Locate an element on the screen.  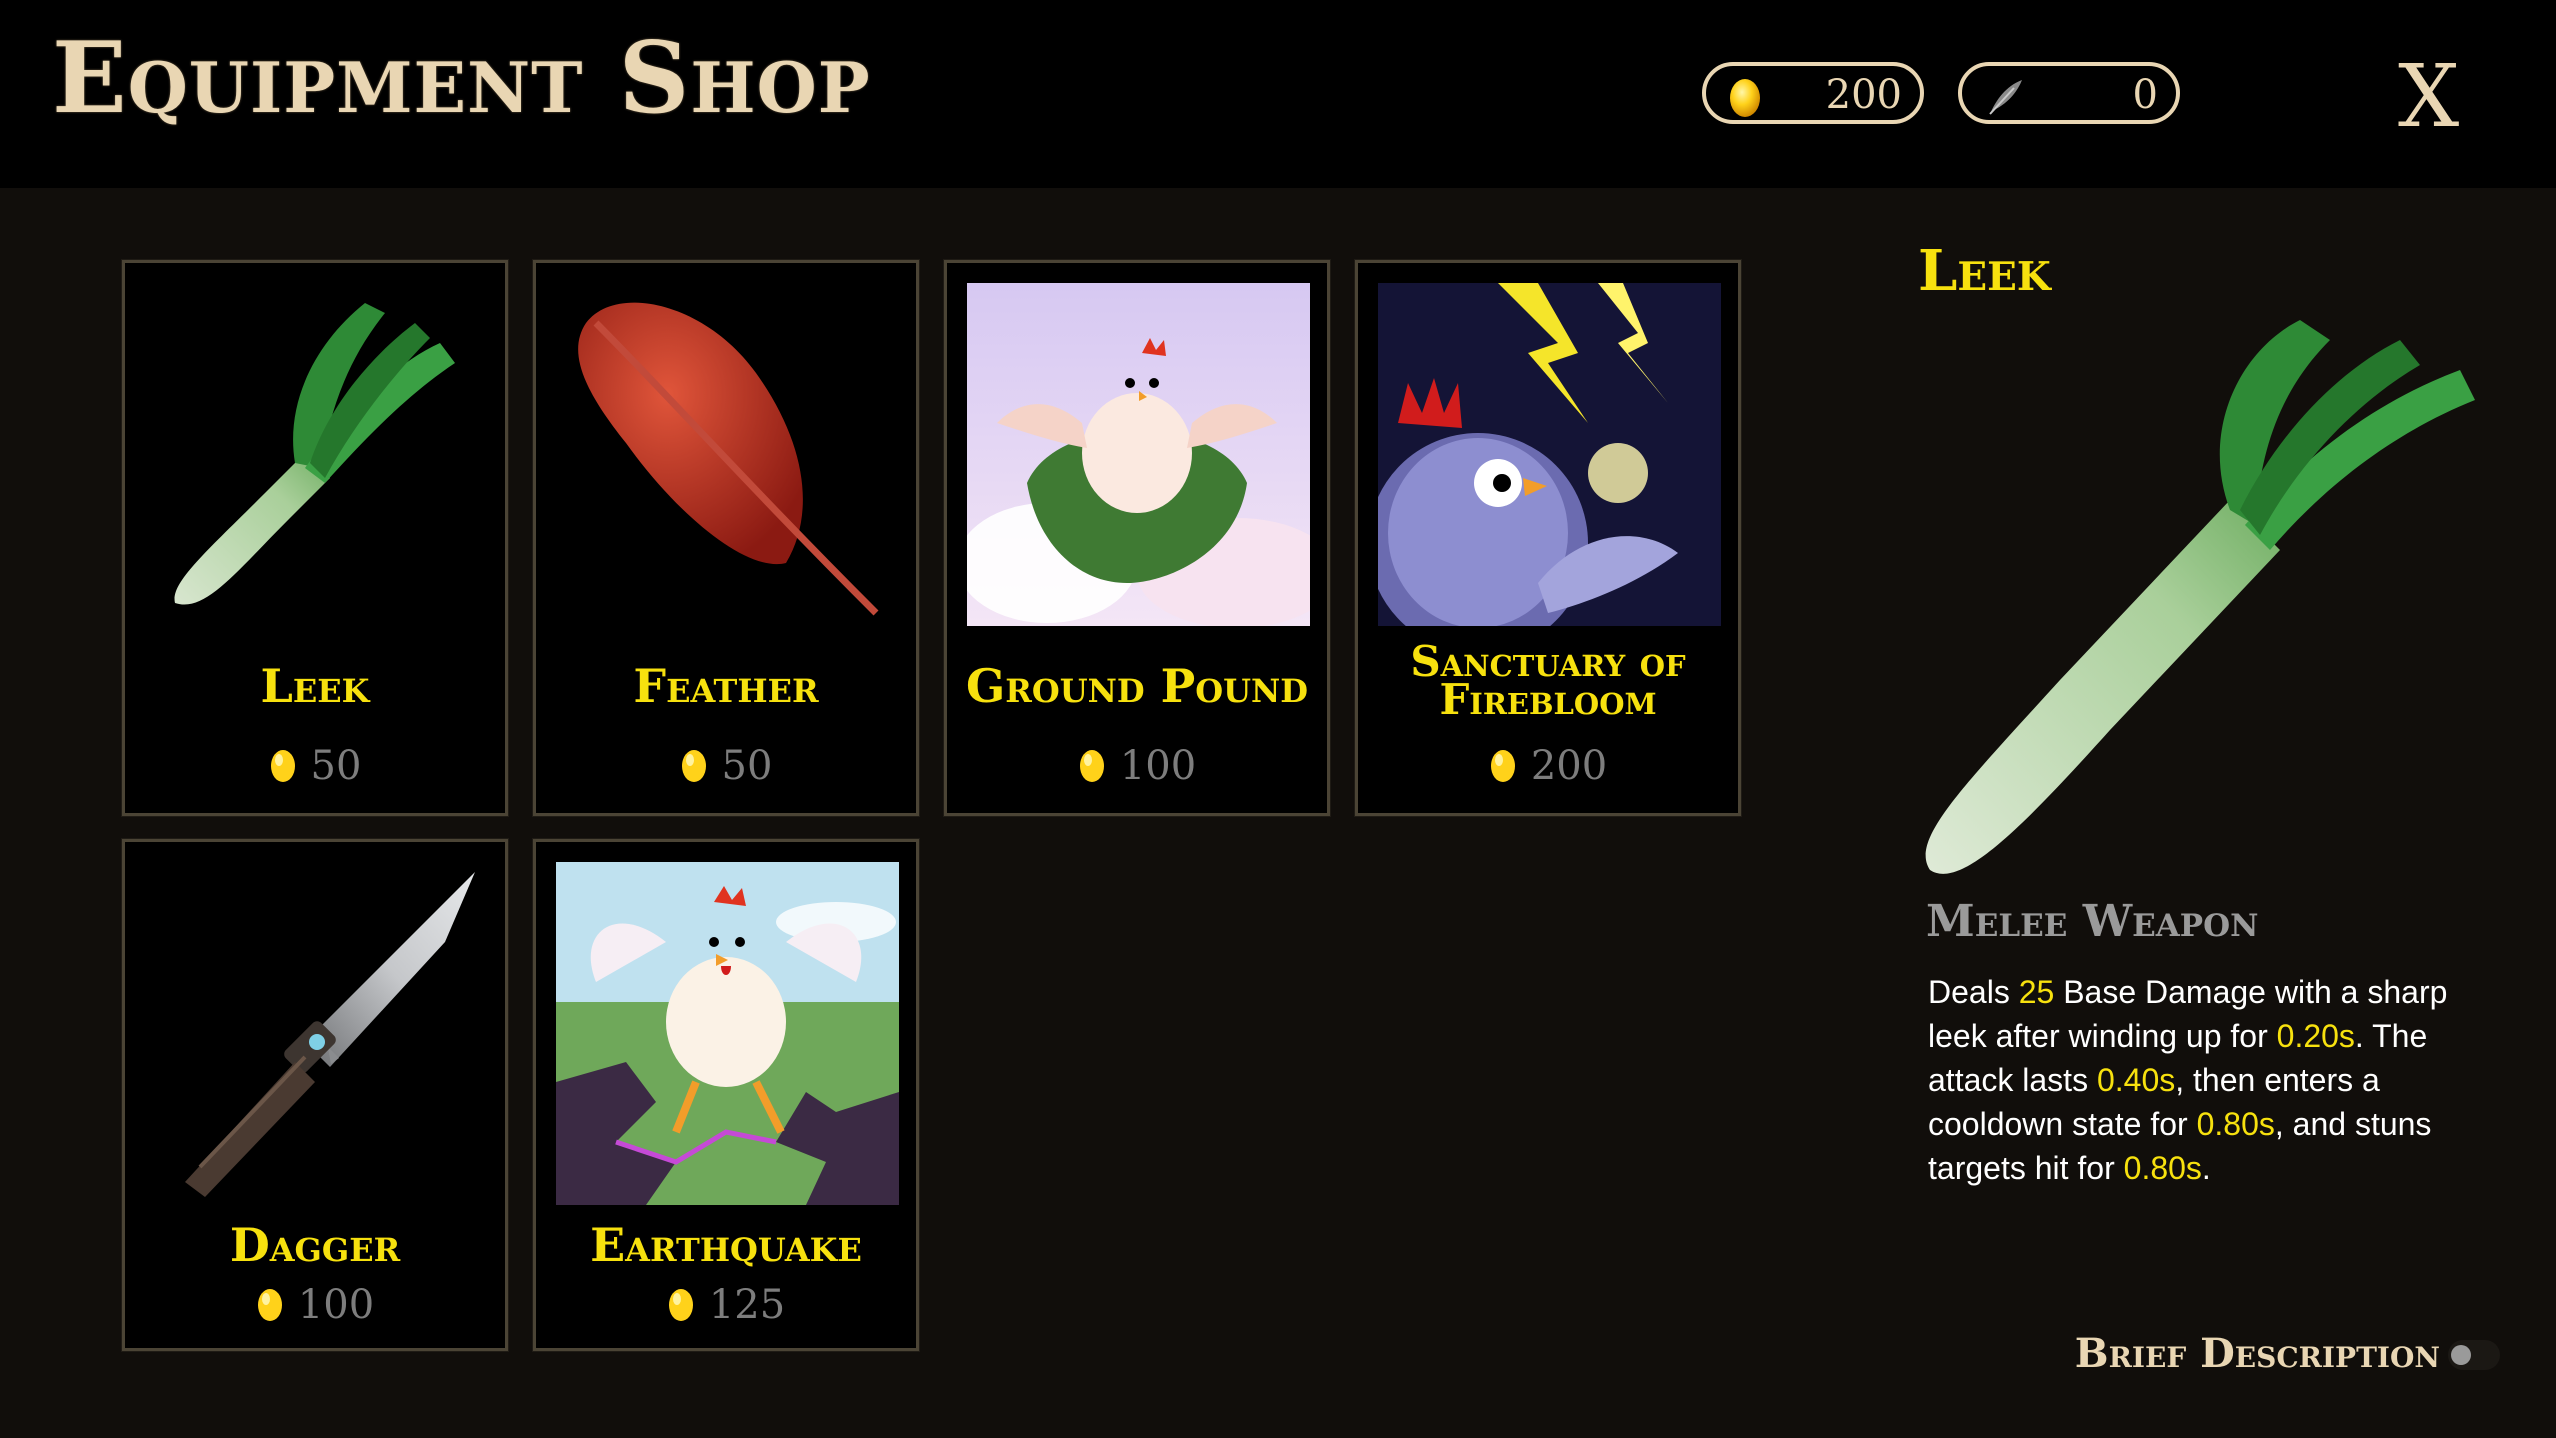
item-name: Leek is located at coordinates (315, 686).